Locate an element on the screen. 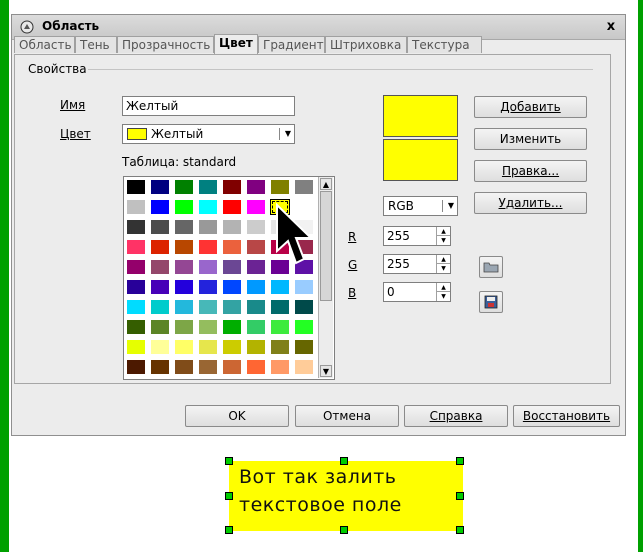 This screenshot has width=643, height=552. tab-shadow: Тень is located at coordinates (96, 44).